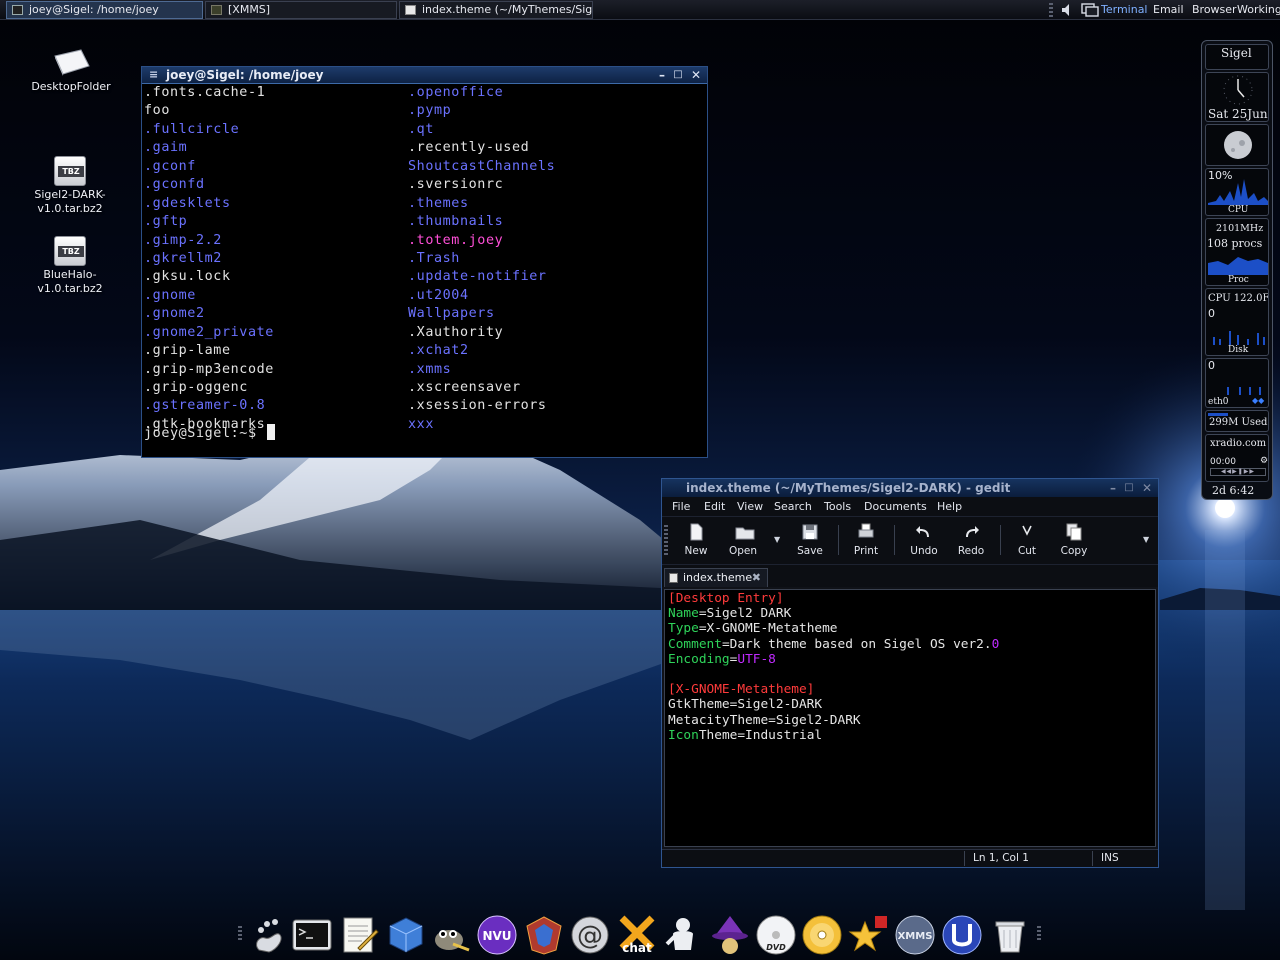 The image size is (1280, 960). I want to click on print-button: Print, so click(866, 539).